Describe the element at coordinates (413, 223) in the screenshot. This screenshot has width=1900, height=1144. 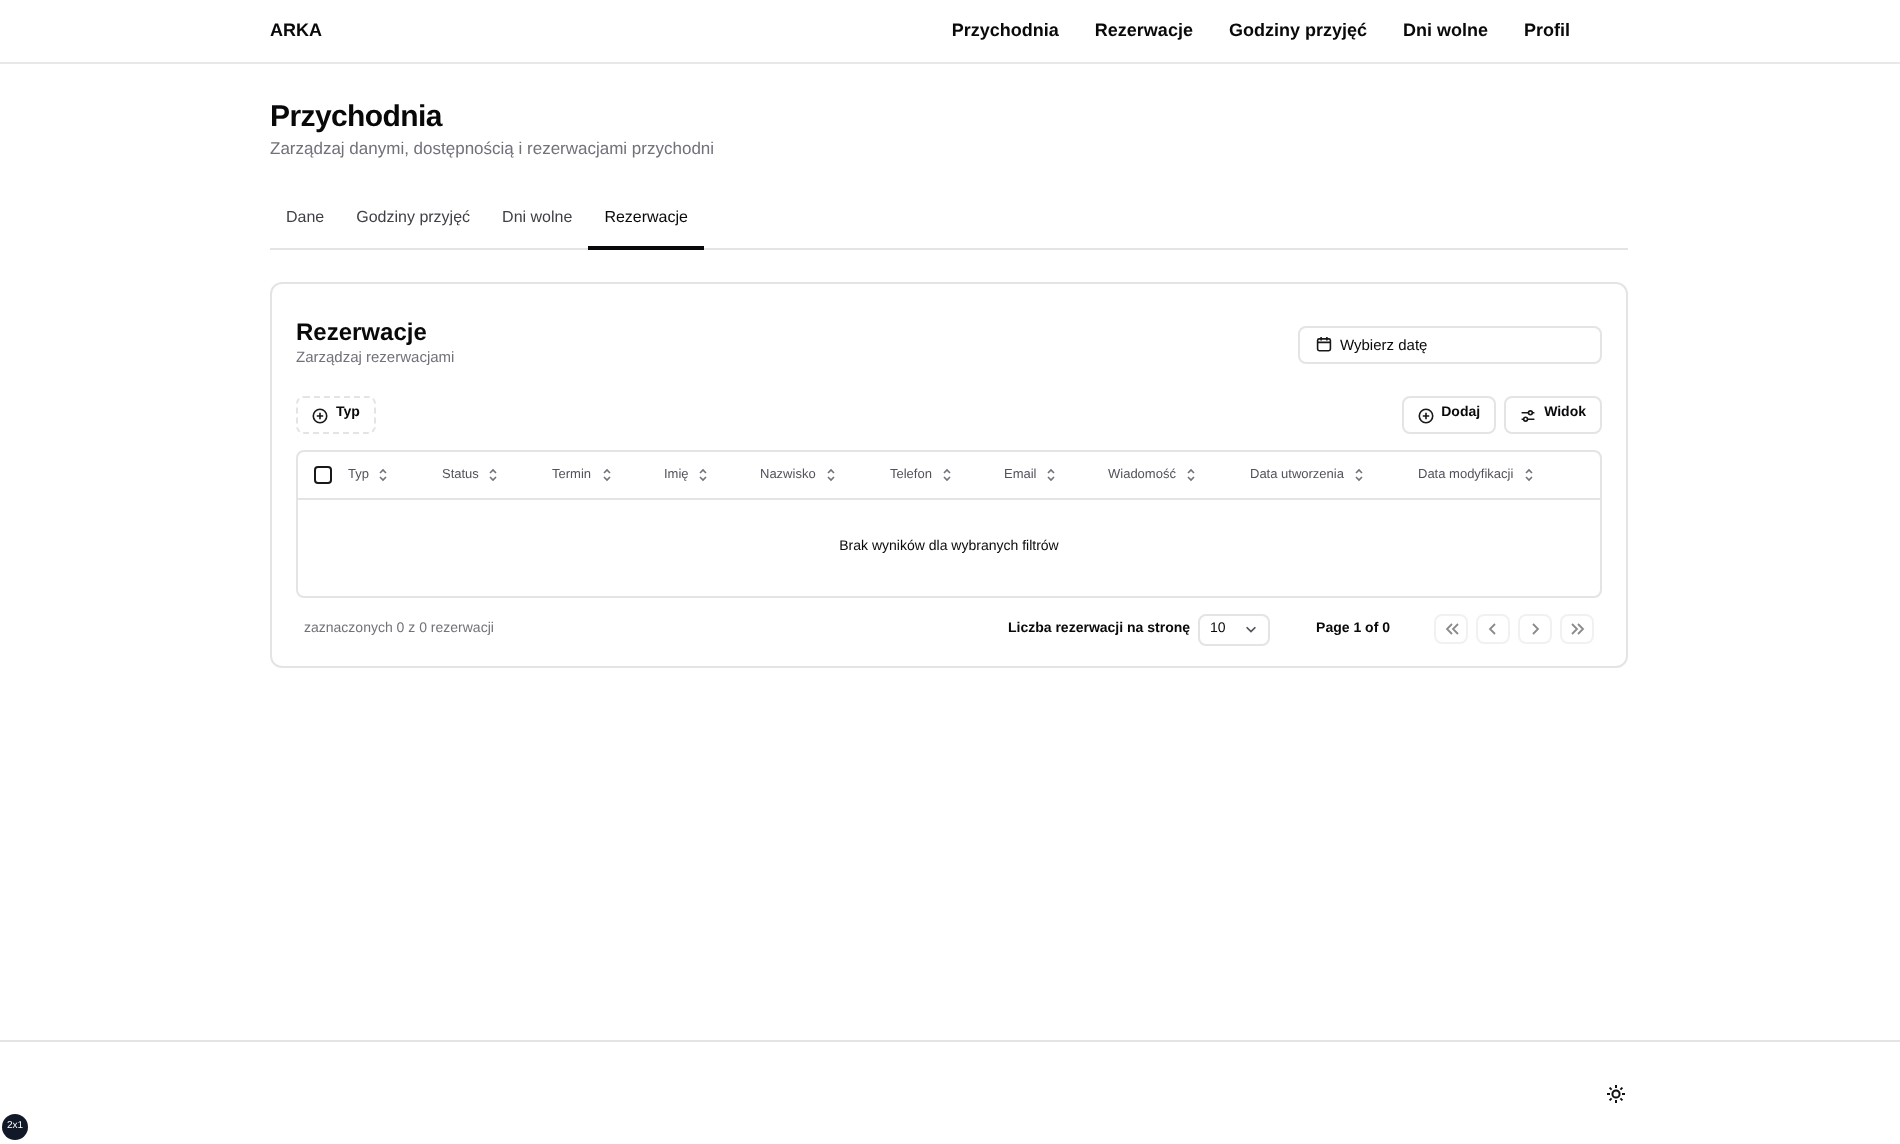
I see `tab: Godziny przyjęć` at that location.